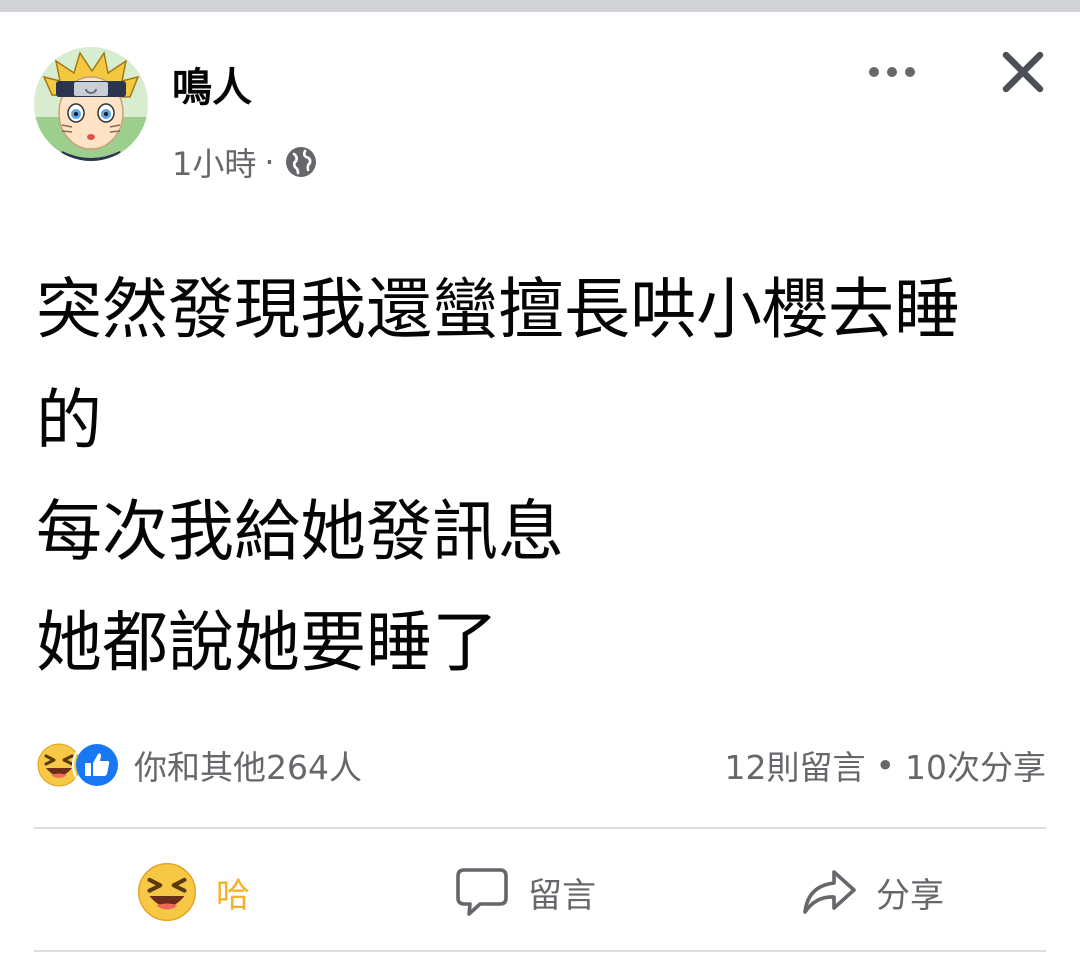 This screenshot has width=1080, height=963. I want to click on post-text-line: 突然發現我還蠻擅長哄小櫻去睡, so click(498, 309).